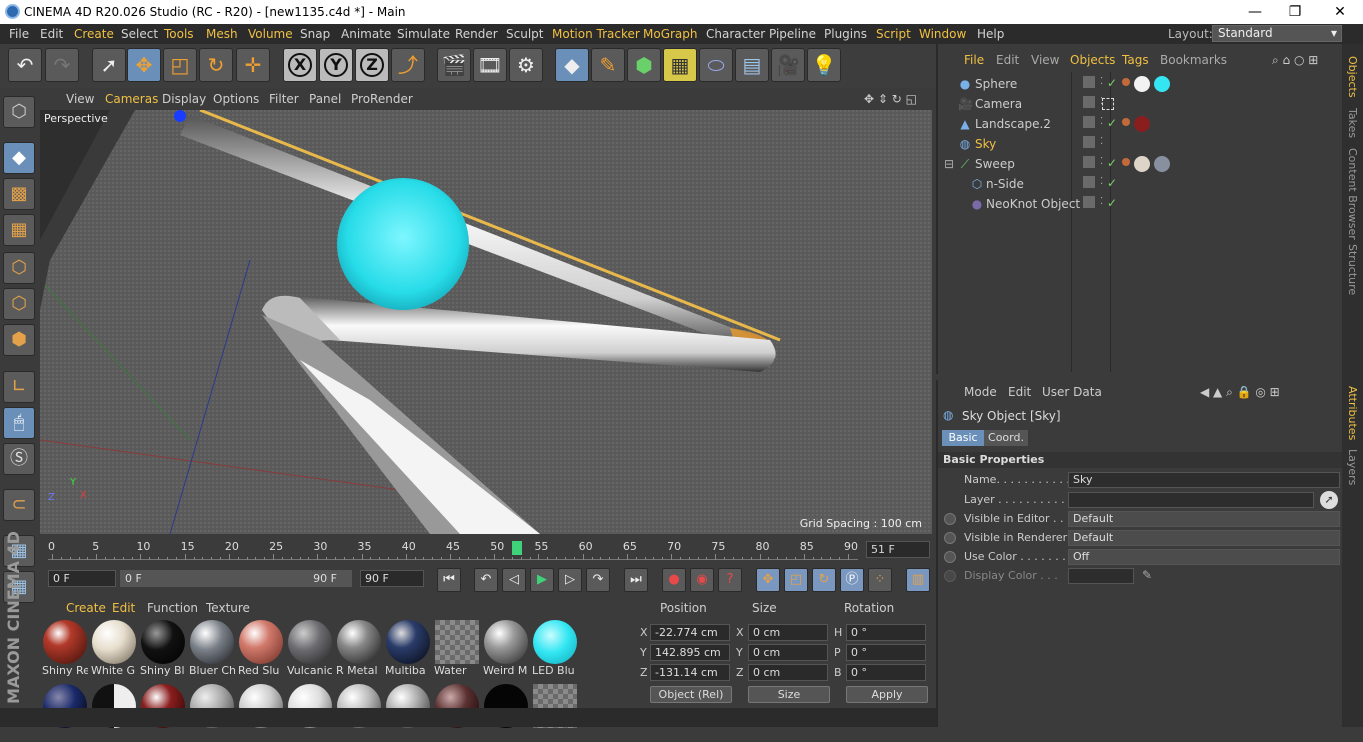 The height and width of the screenshot is (742, 1363). What do you see at coordinates (19, 112) in the screenshot?
I see `make-editable-button: ⬡` at bounding box center [19, 112].